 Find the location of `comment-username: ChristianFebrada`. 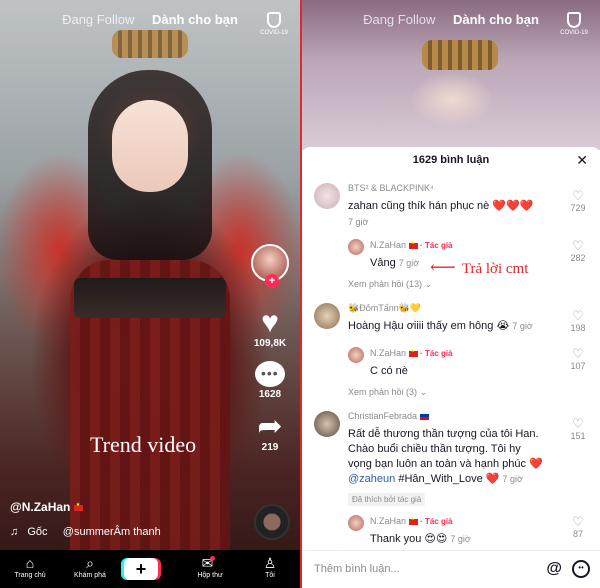

comment-username: ChristianFebrada is located at coordinates (388, 416).